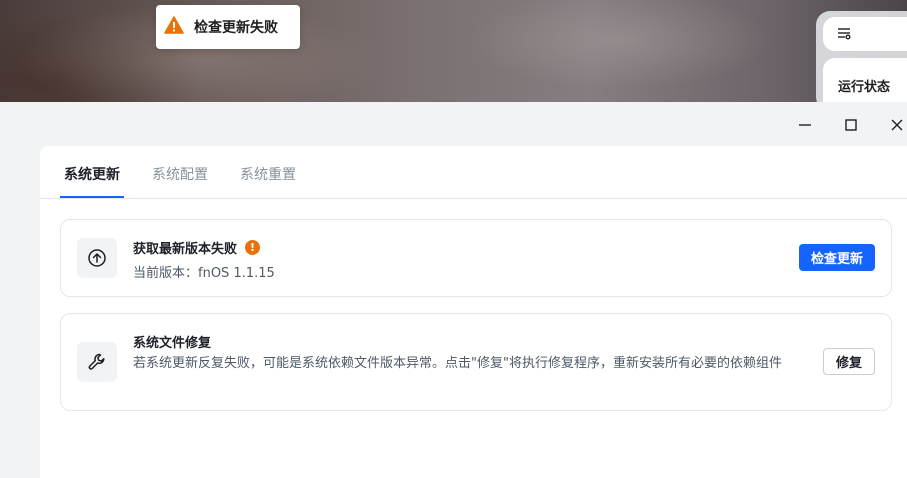 The width and height of the screenshot is (907, 478). What do you see at coordinates (864, 87) in the screenshot?
I see `widget-status-title: 运行状态` at bounding box center [864, 87].